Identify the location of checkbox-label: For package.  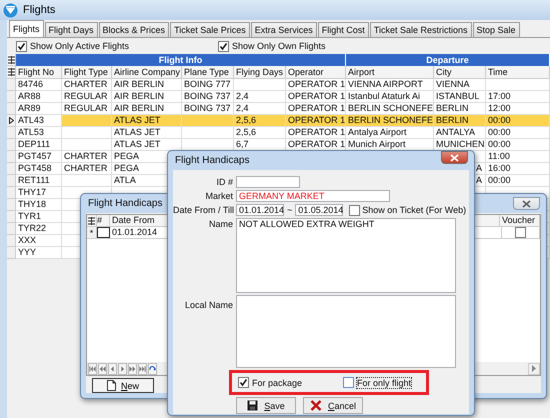
(277, 383).